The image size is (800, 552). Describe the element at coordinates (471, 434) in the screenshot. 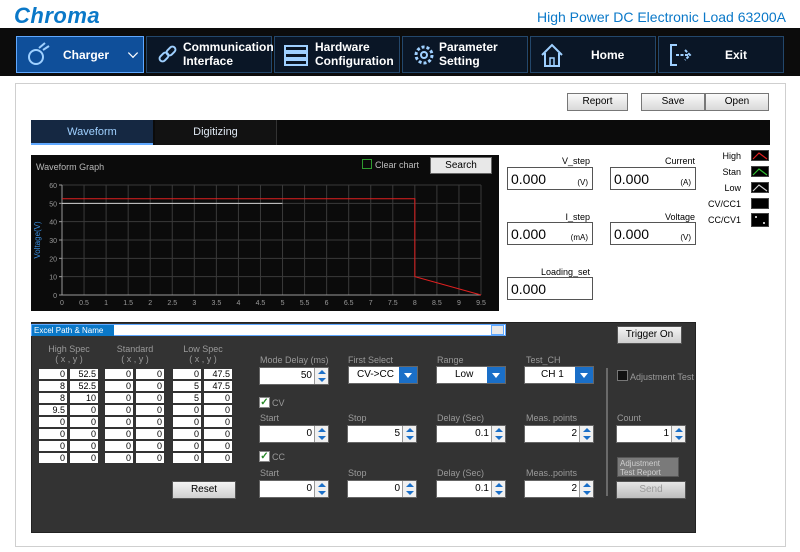

I see `cv-delay-stepper: 0.1` at that location.